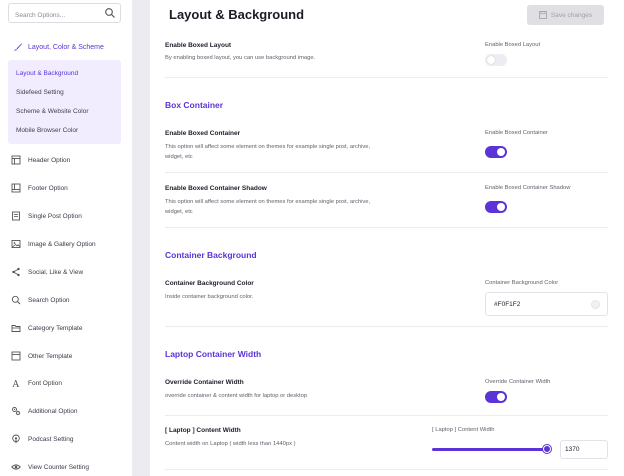 This screenshot has width=624, height=476. What do you see at coordinates (56, 272) in the screenshot?
I see `sidebar-item-label: Social, Like & View` at bounding box center [56, 272].